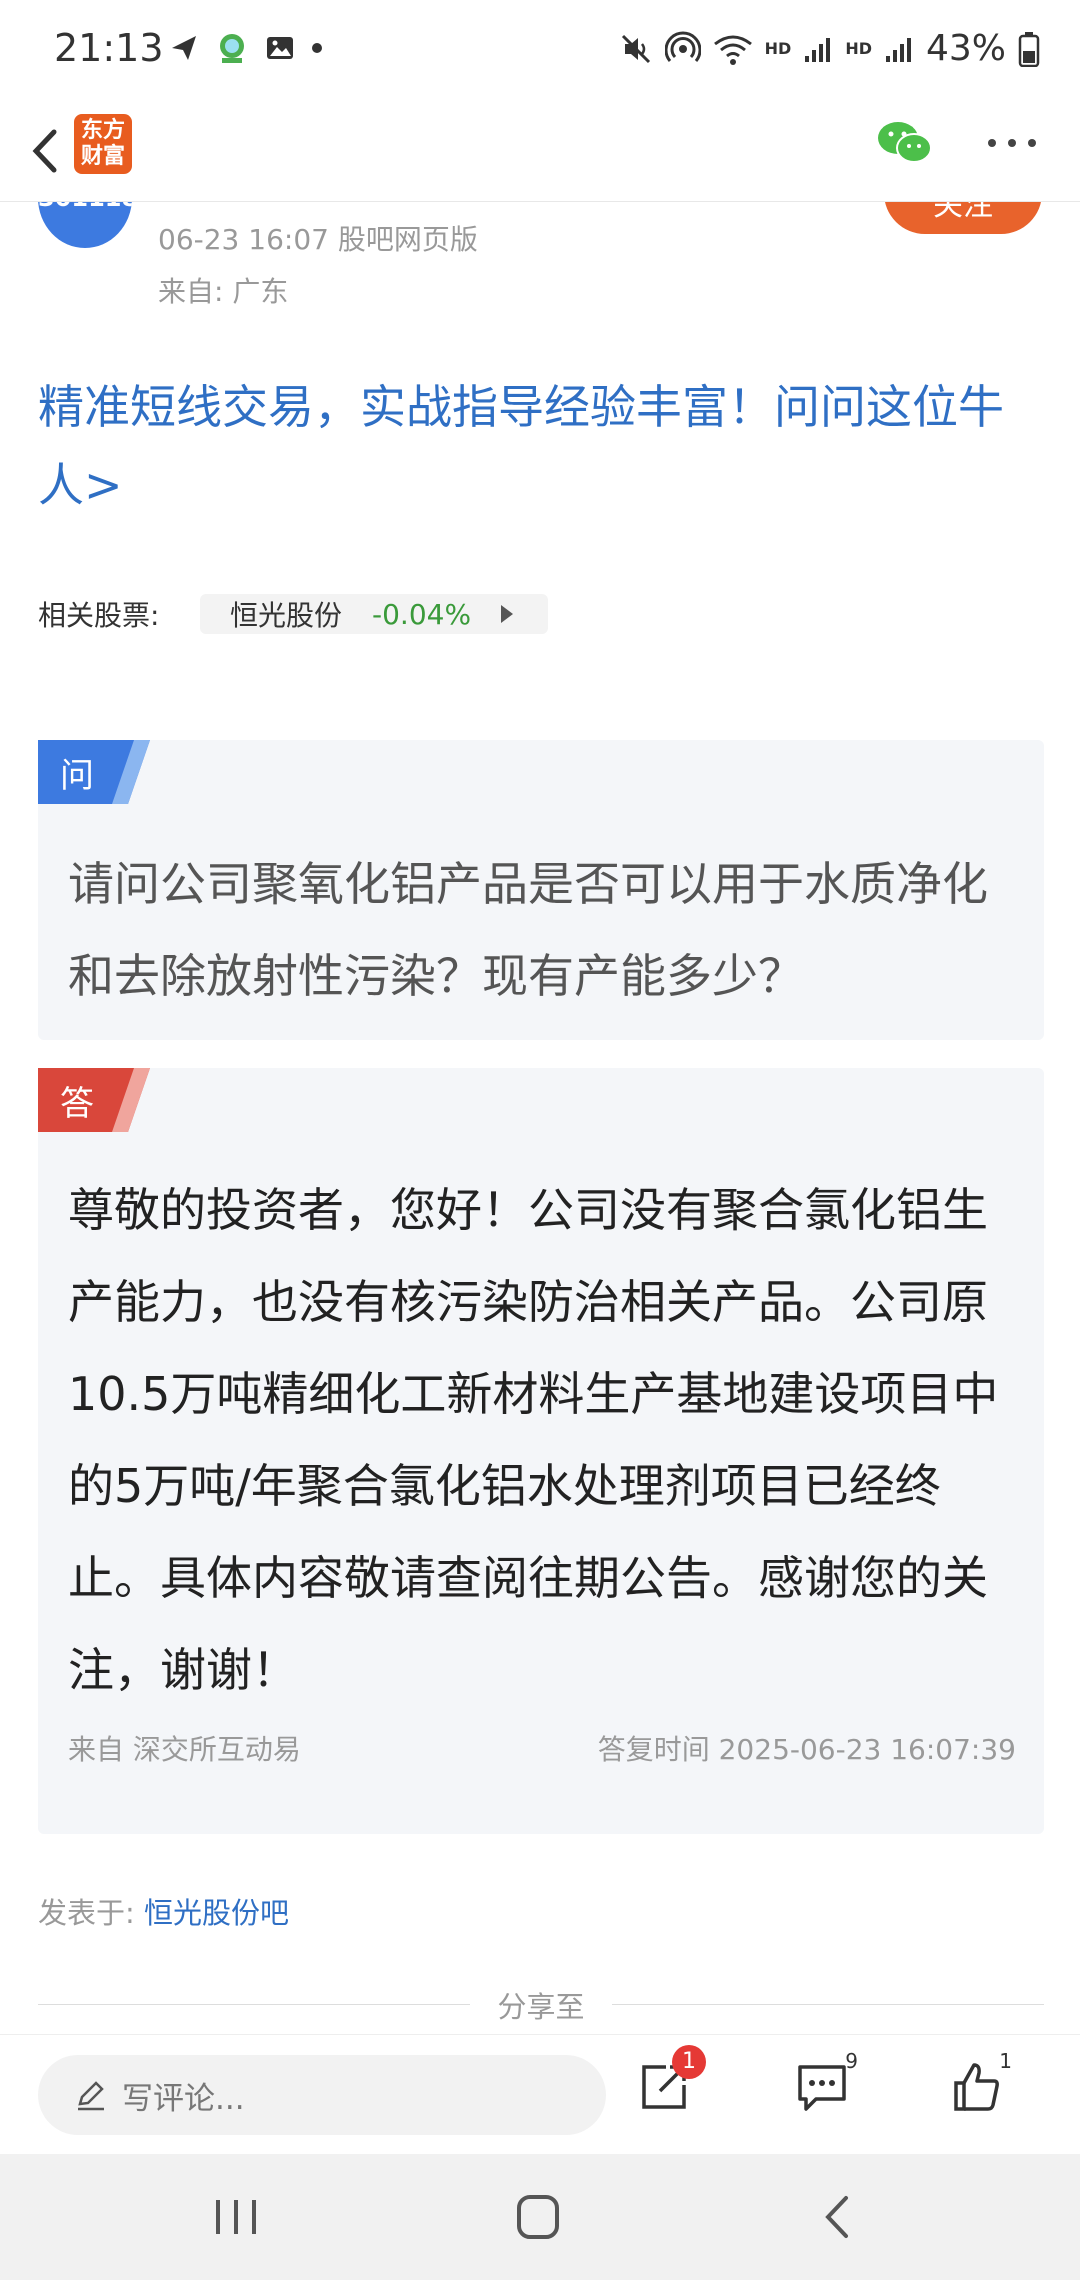 The height and width of the screenshot is (2280, 1080). I want to click on recent-apps-icon, so click(236, 2217).